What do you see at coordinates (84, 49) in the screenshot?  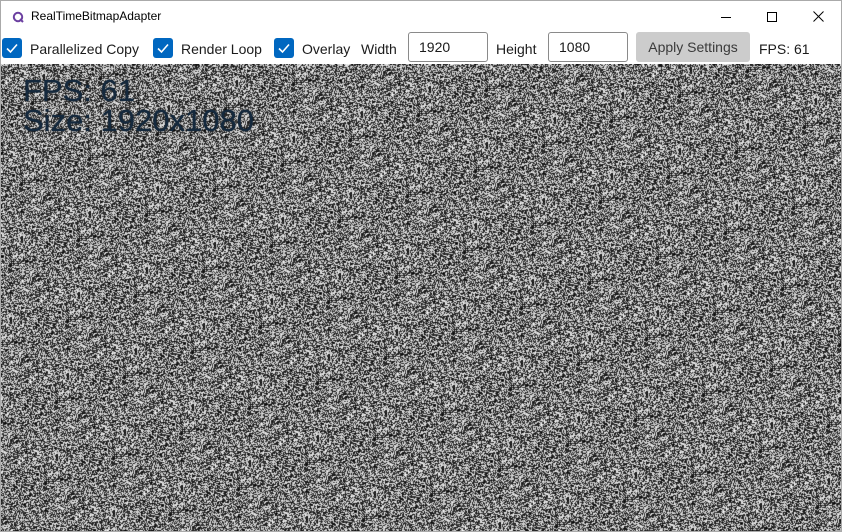 I see `parallelized-copy-label: Parallelized Copy` at bounding box center [84, 49].